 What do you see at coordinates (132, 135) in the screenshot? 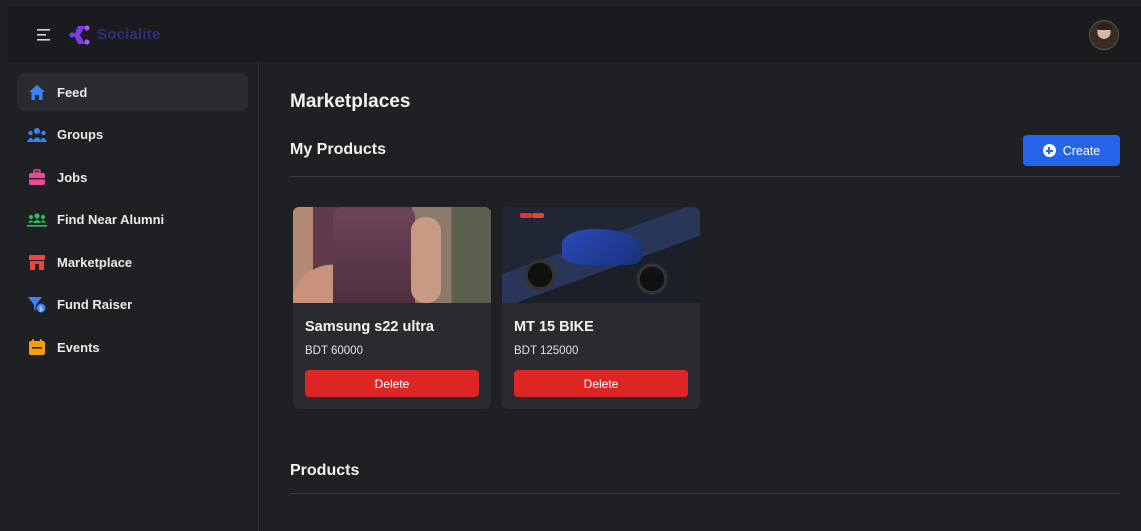
I see `sidebar-item-groups: Groups` at bounding box center [132, 135].